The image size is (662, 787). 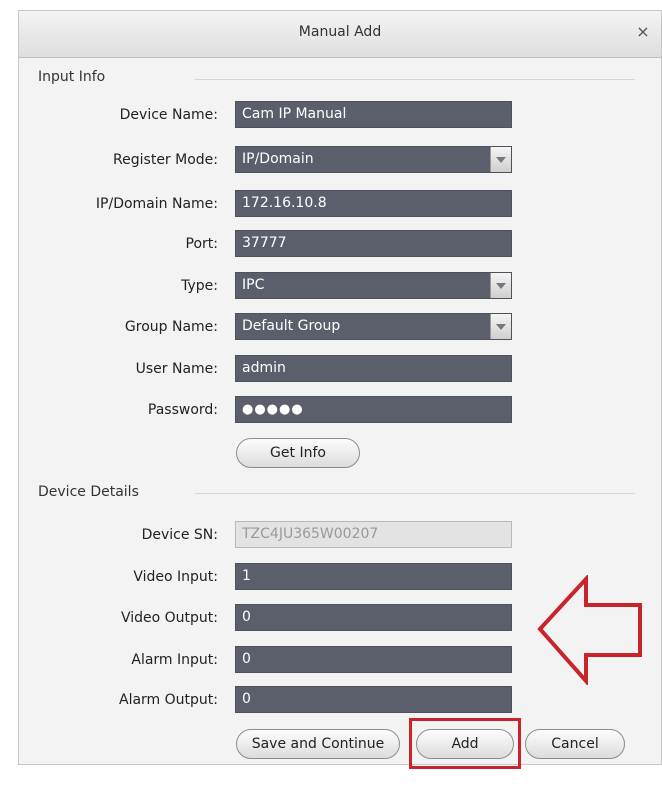 What do you see at coordinates (373, 114) in the screenshot?
I see `device-name-input: Cam IP Manual` at bounding box center [373, 114].